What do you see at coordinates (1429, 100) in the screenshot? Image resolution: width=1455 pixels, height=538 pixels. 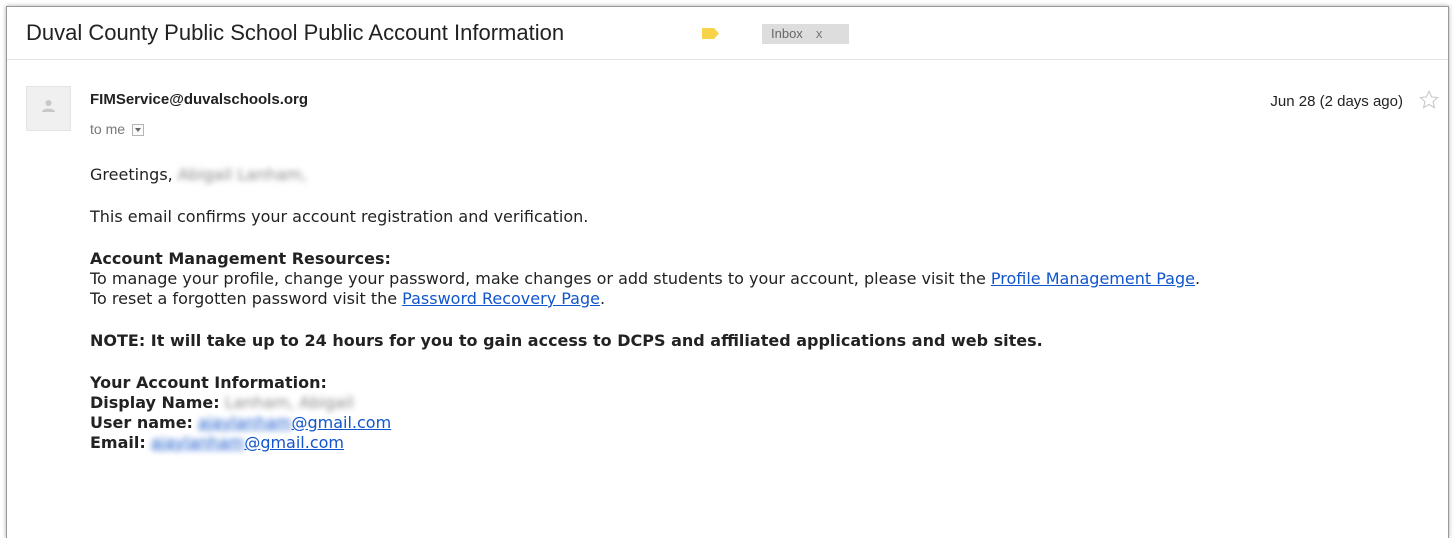 I see `star-outline-icon` at bounding box center [1429, 100].